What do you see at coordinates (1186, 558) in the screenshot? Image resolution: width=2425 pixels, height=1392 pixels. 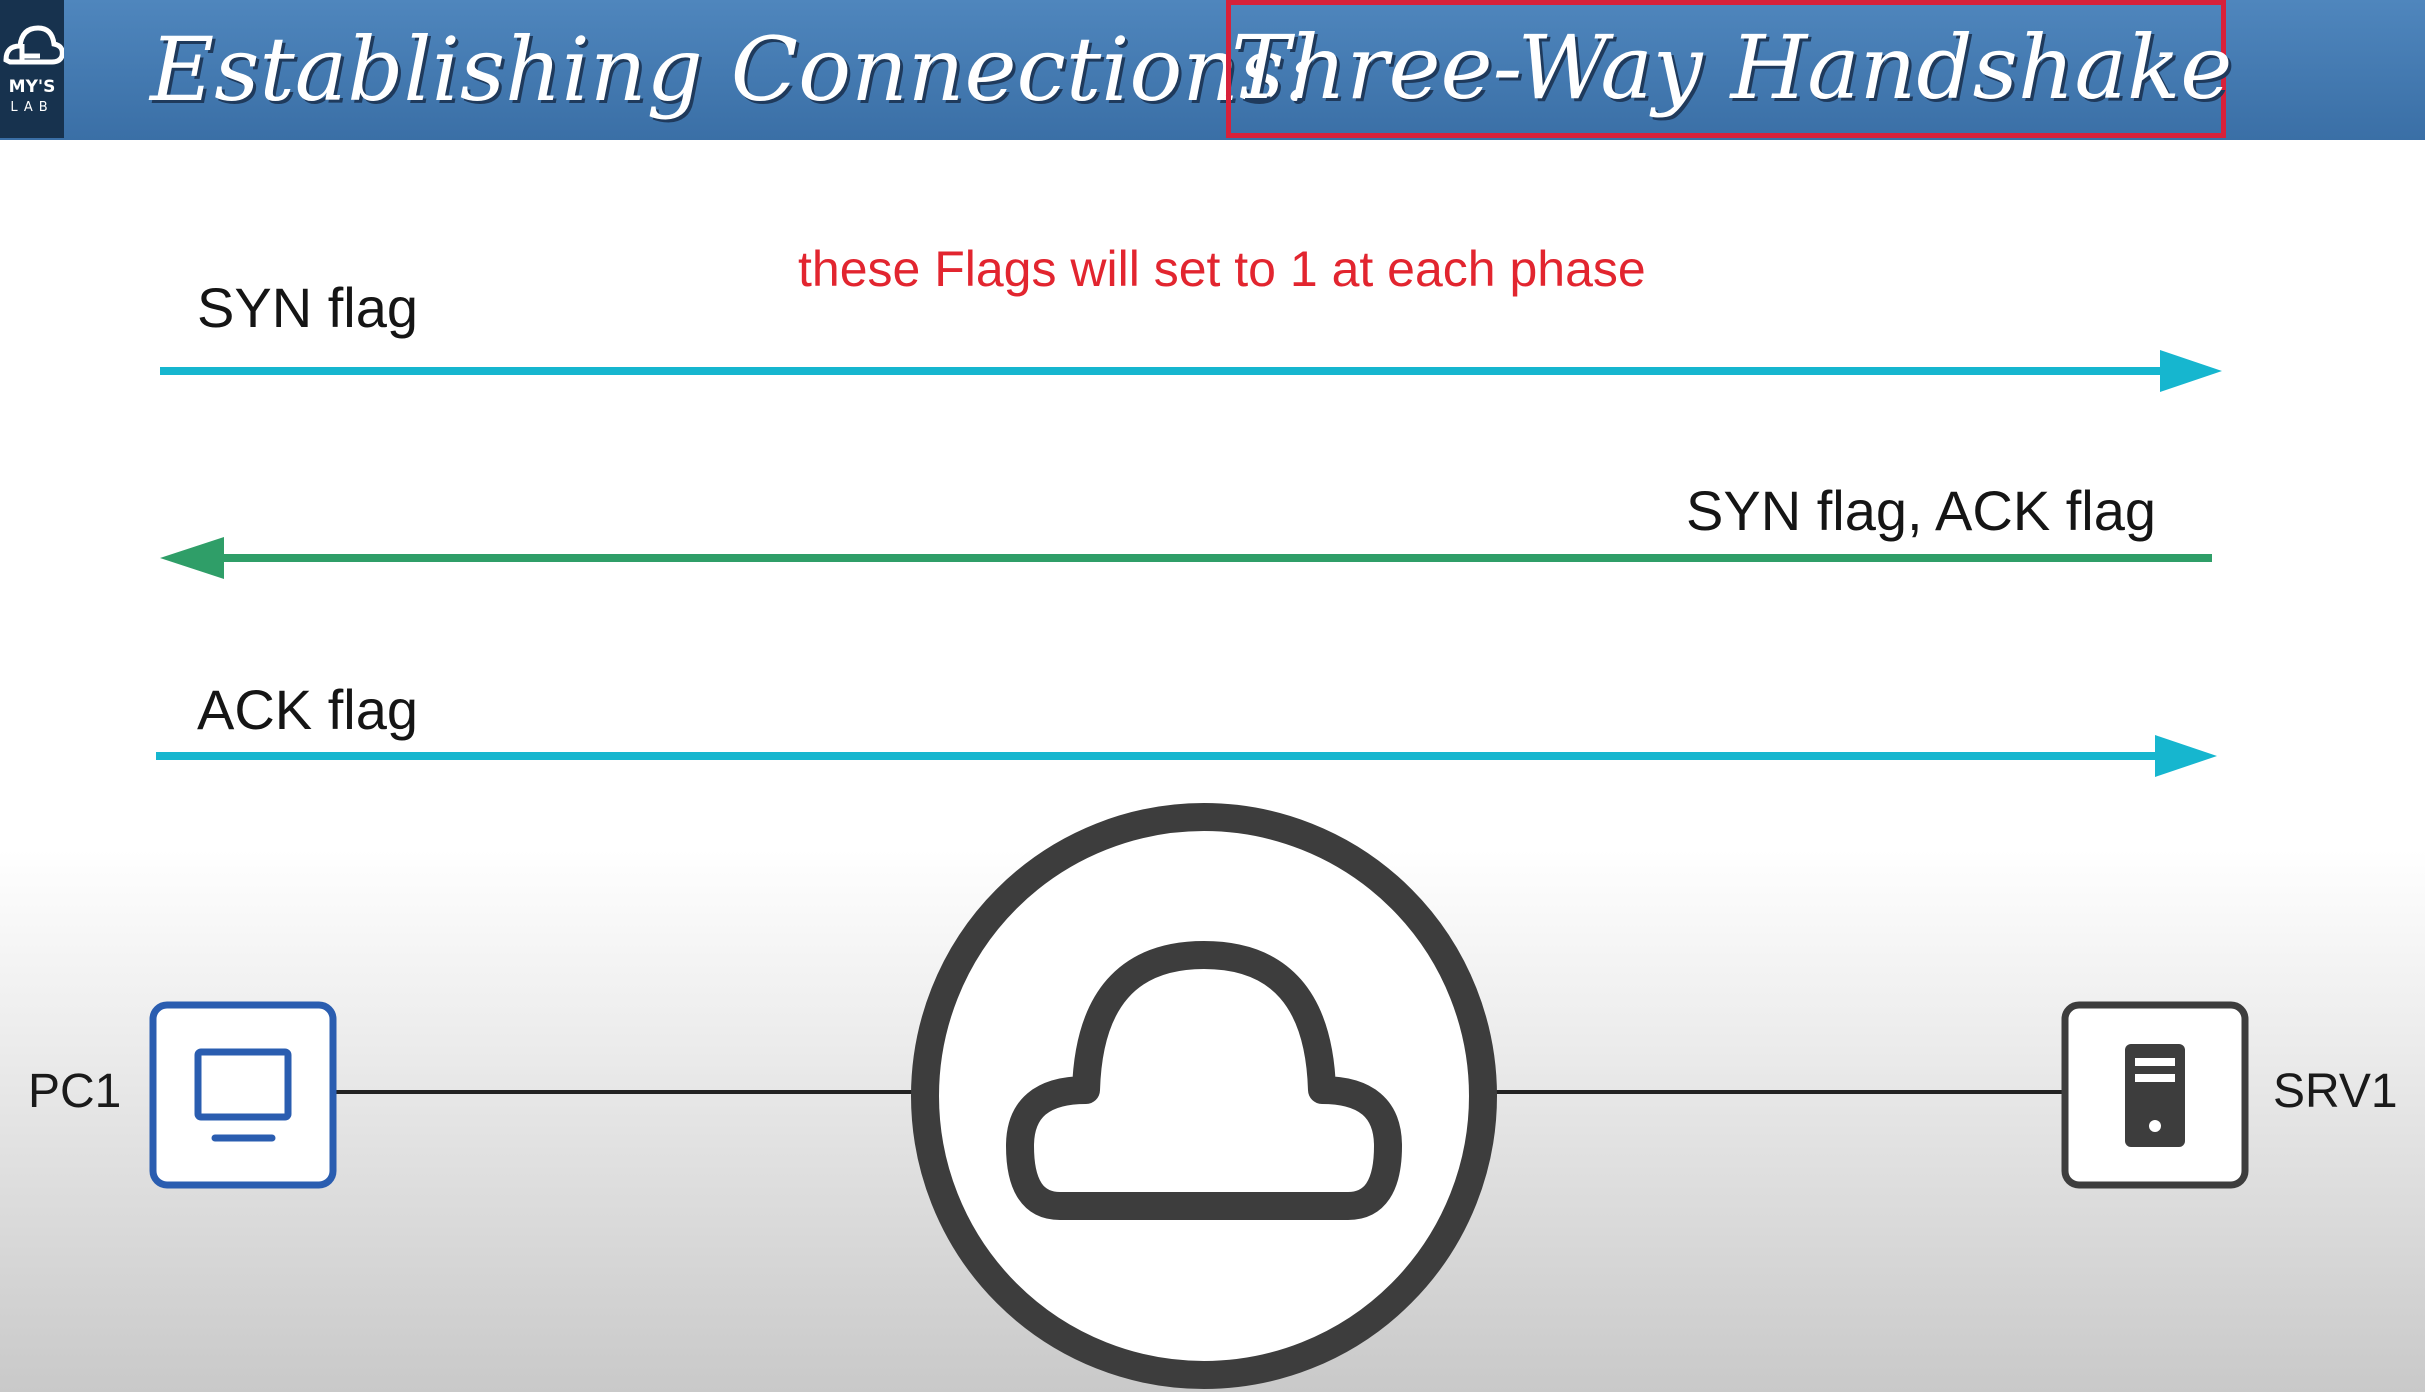 I see `syn-ack-arrow` at bounding box center [1186, 558].